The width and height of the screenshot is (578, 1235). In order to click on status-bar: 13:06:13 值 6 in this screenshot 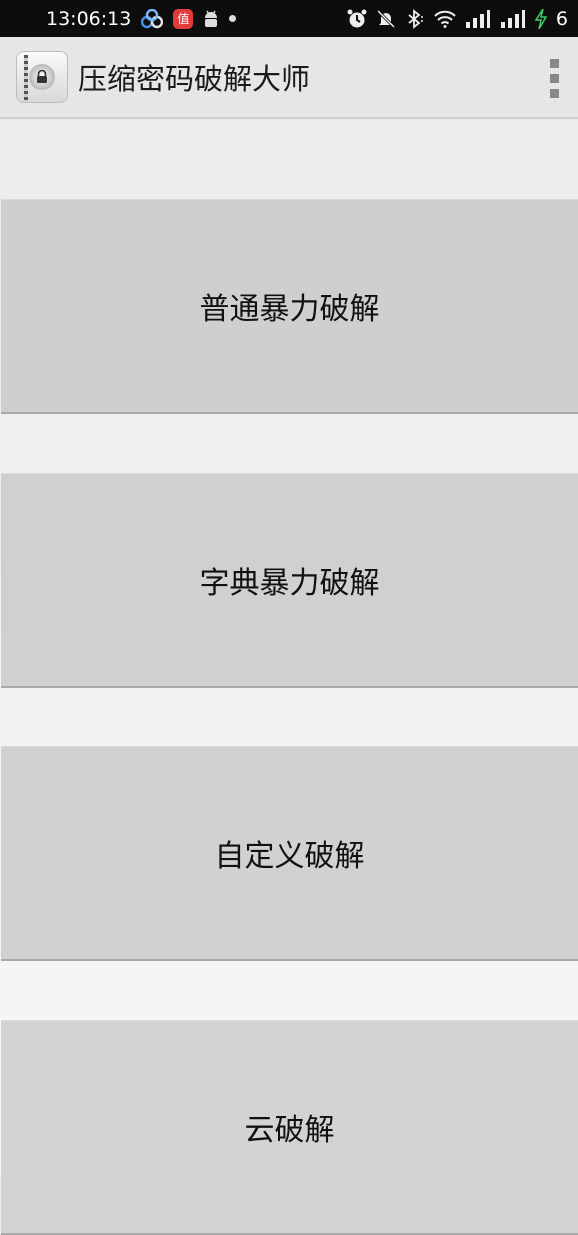, I will do `click(289, 18)`.